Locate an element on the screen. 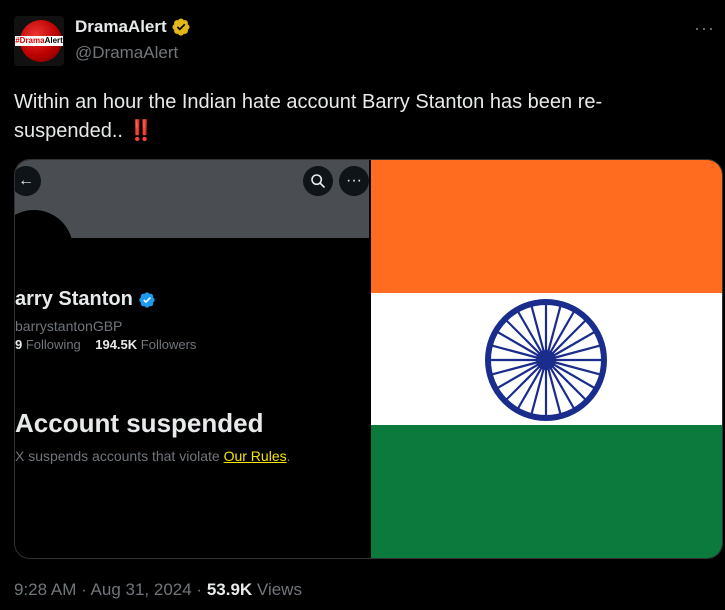  tweet-time: 9:28 AM is located at coordinates (45, 589).